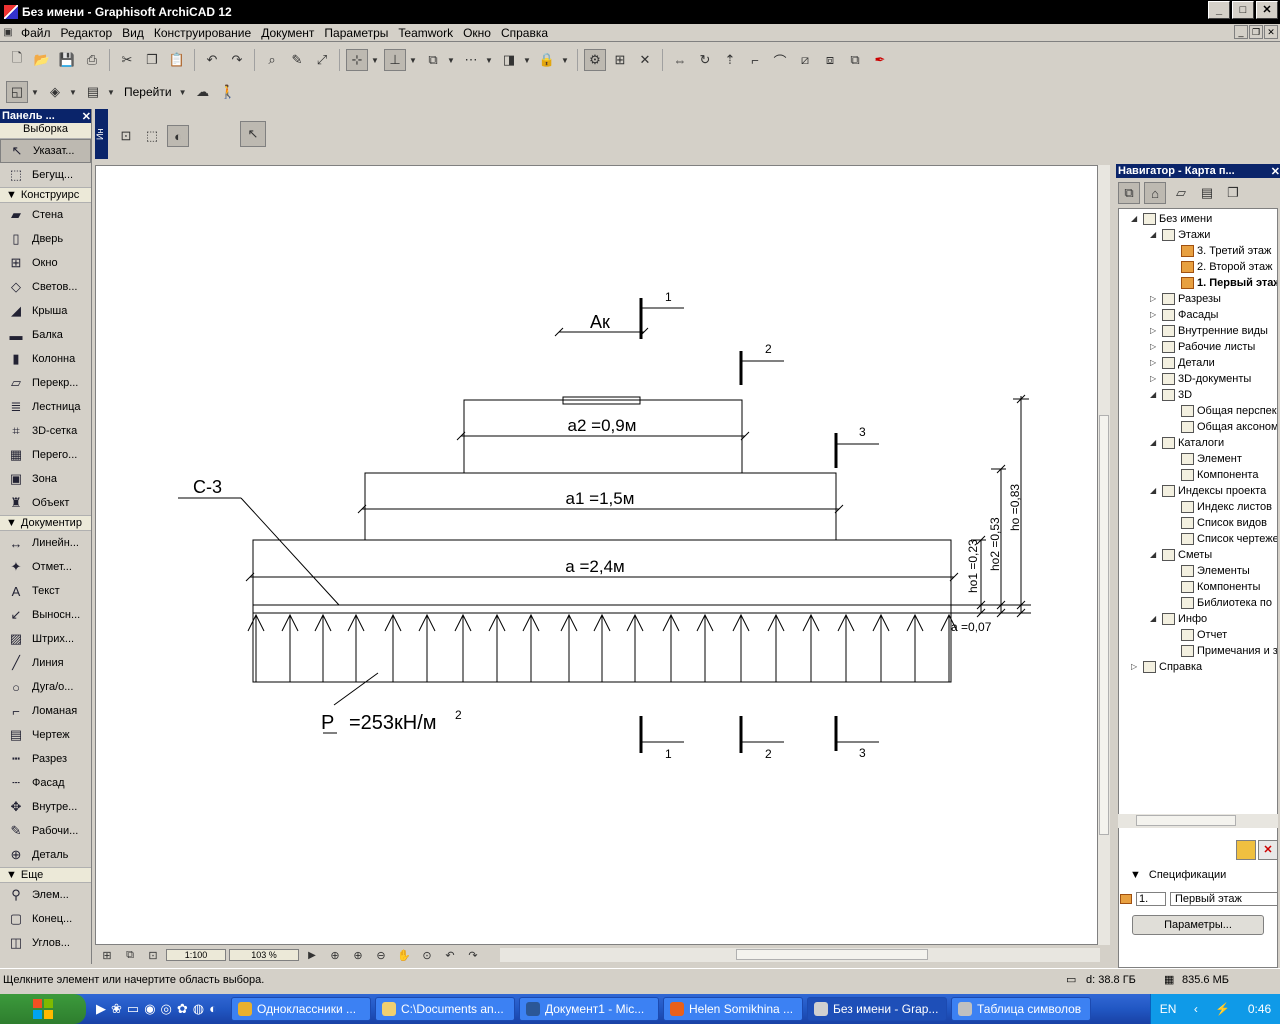  What do you see at coordinates (1226, 603) in the screenshot?
I see `tree-item: Библиотека по` at bounding box center [1226, 603].